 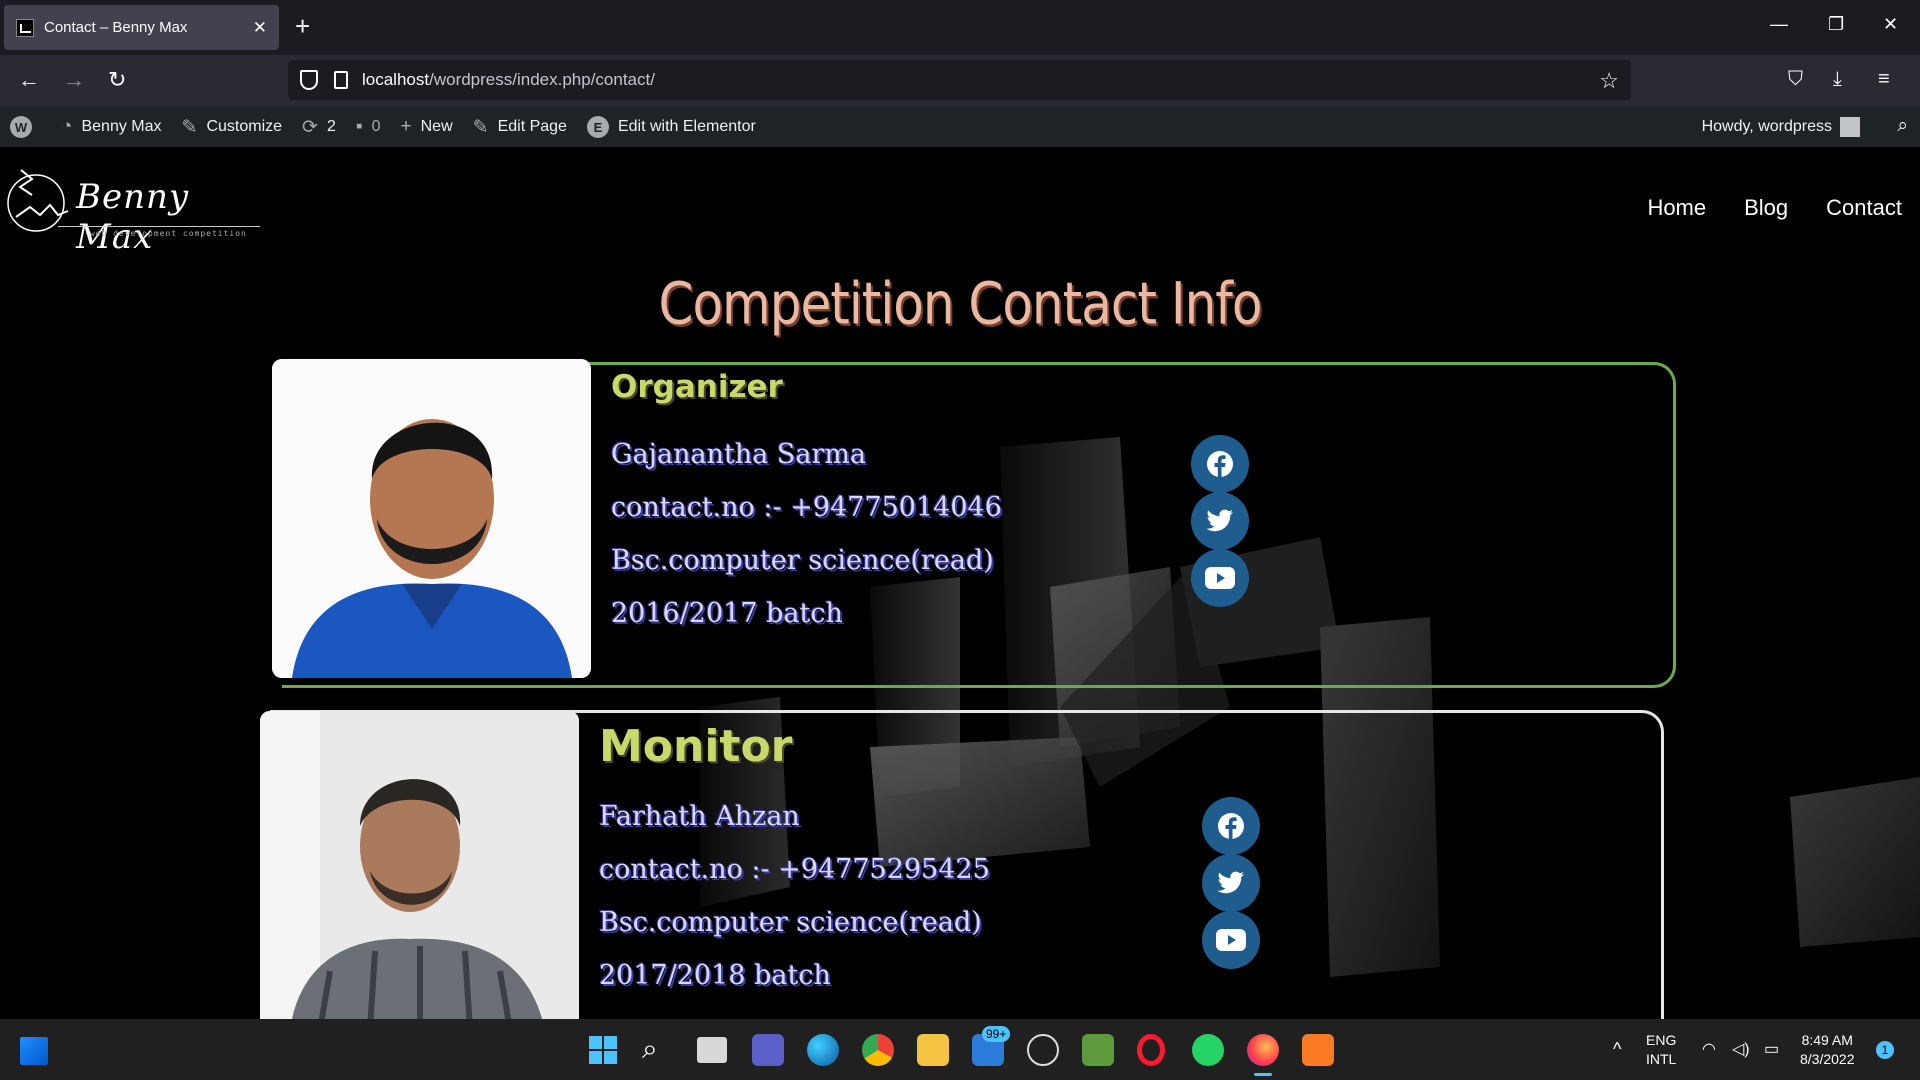 I want to click on volume-icon: ◁), so click(x=1741, y=1049).